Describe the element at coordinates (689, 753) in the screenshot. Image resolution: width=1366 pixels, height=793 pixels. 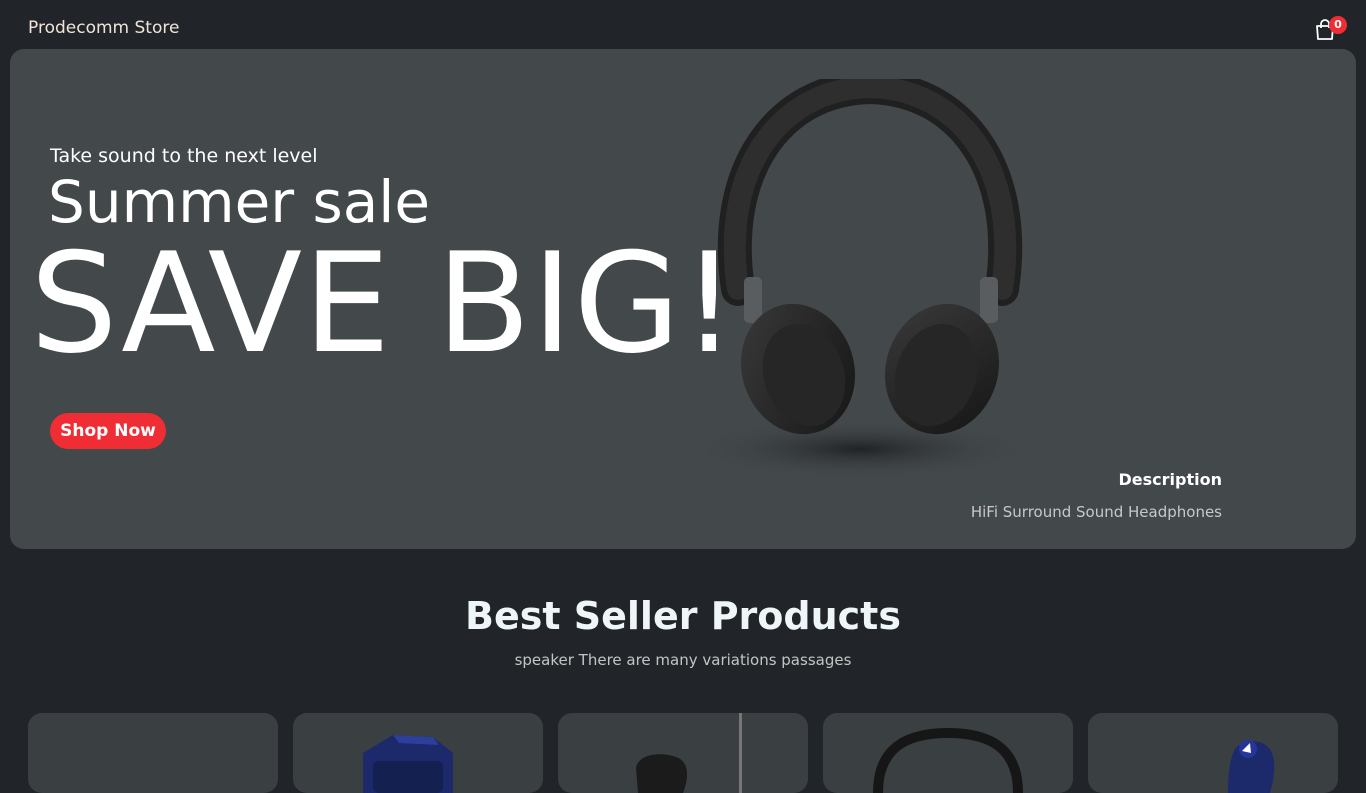
I see `earbuds-image` at that location.